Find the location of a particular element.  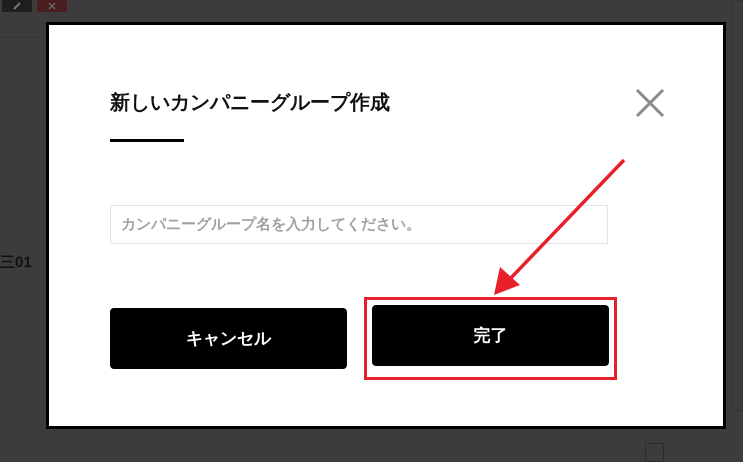

close-button is located at coordinates (650, 103).